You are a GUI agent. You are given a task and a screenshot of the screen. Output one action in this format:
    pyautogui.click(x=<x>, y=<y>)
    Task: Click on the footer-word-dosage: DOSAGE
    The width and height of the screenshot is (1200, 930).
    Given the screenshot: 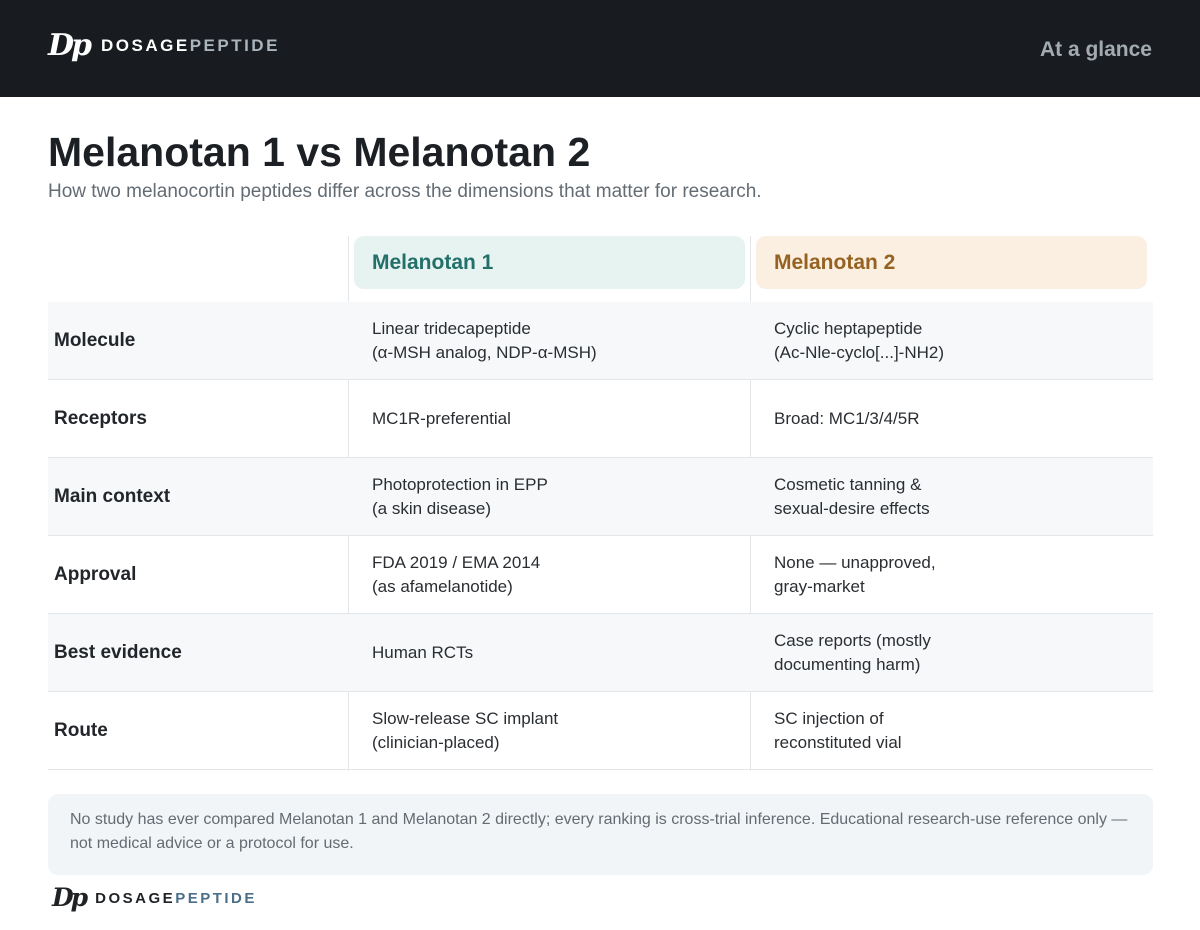 What is the action you would take?
    pyautogui.click(x=135, y=898)
    